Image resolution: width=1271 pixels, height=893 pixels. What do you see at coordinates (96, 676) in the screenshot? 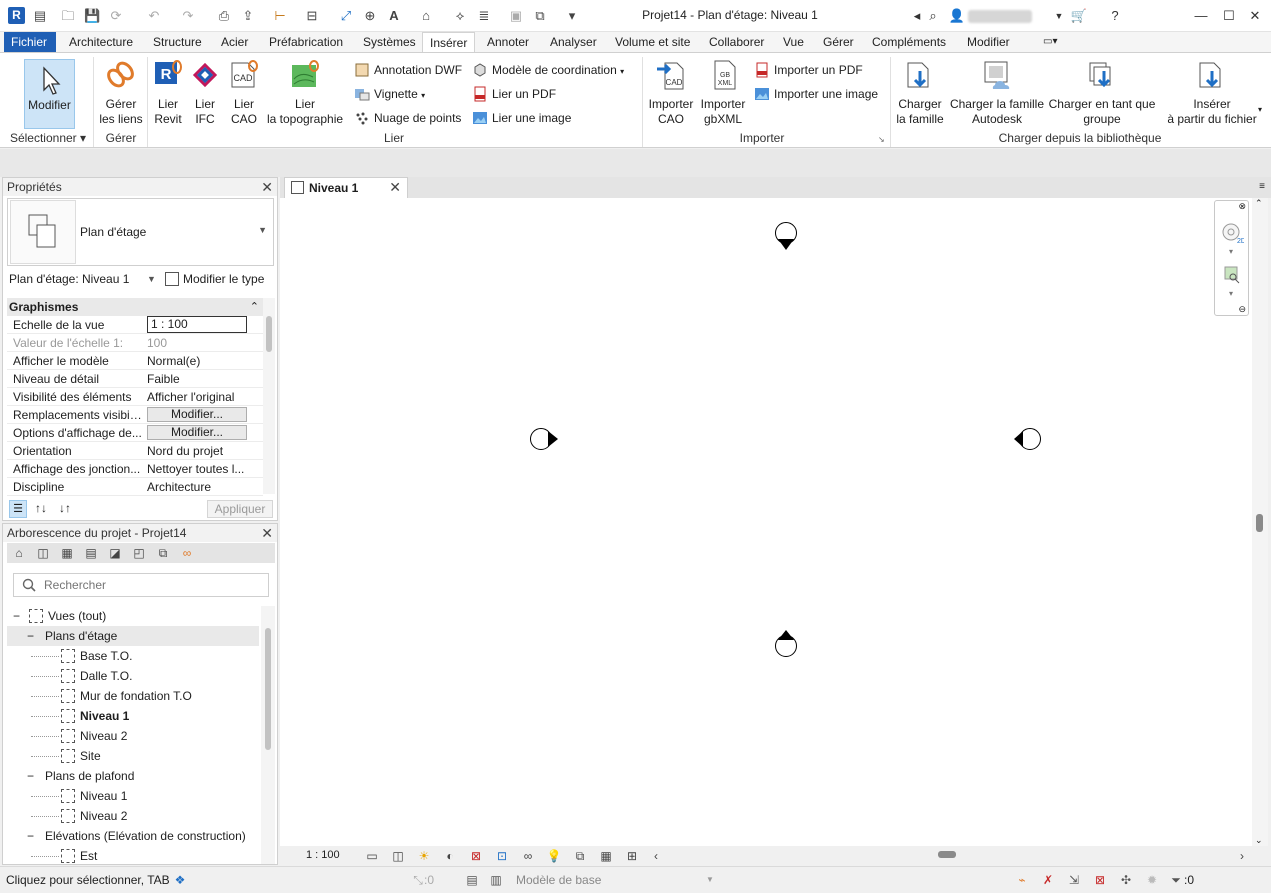
I see `tree-view-item: Dalle T.O.` at bounding box center [96, 676].